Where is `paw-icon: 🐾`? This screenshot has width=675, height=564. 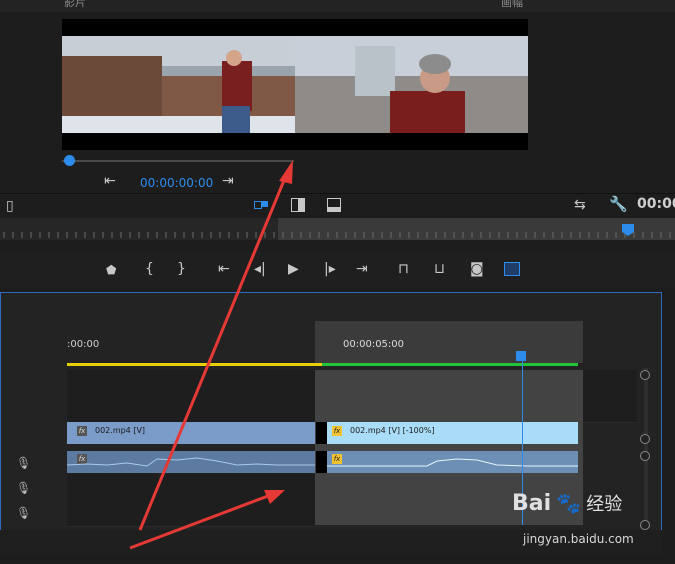
paw-icon: 🐾 is located at coordinates (569, 503).